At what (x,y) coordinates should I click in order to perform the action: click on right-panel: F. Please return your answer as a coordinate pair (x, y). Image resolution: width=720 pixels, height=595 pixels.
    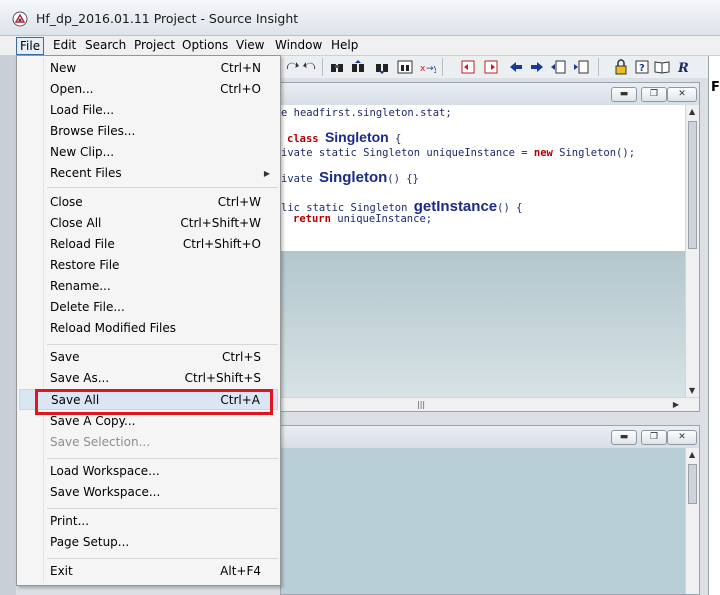
    Looking at the image, I should click on (714, 325).